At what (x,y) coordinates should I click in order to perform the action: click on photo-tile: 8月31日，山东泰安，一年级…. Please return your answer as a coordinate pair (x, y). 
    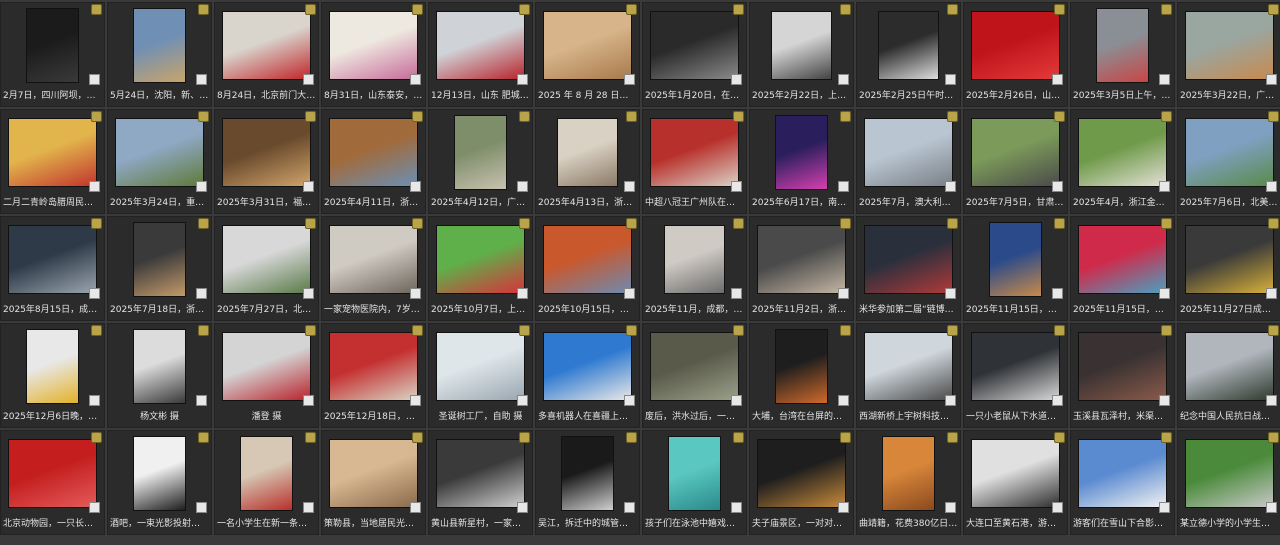
    Looking at the image, I should click on (373, 54).